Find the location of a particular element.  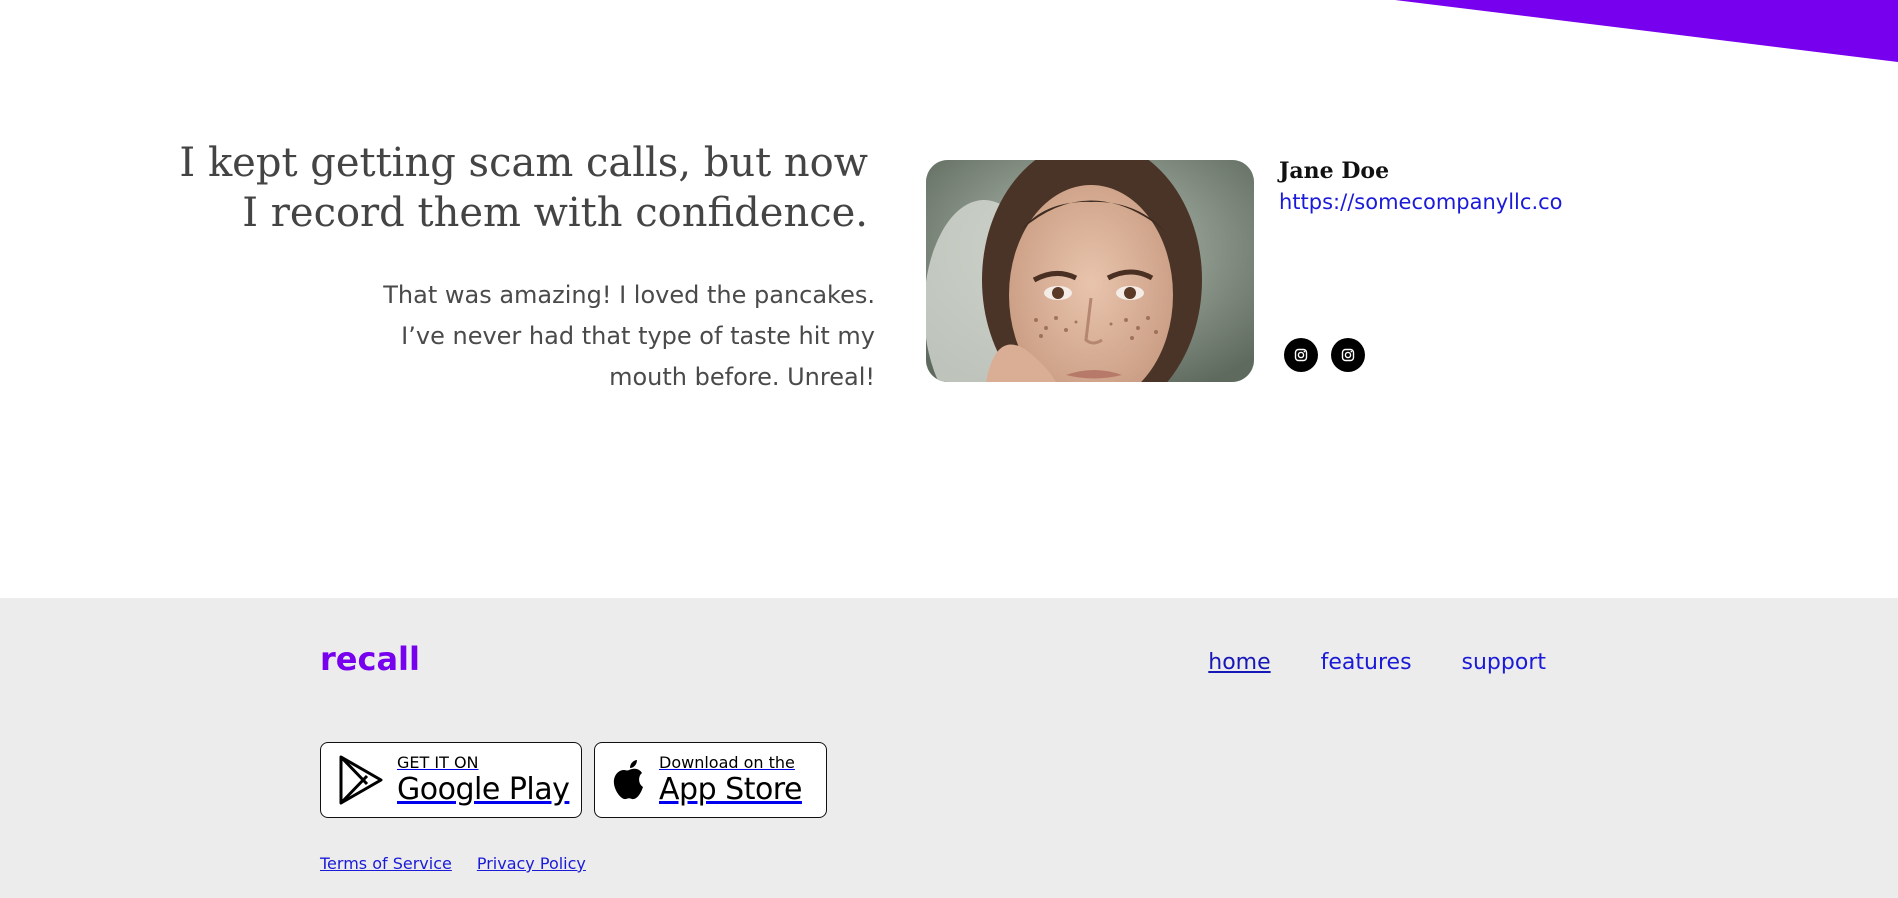

google-play-badge: GET IT ON Google Play is located at coordinates (451, 780).